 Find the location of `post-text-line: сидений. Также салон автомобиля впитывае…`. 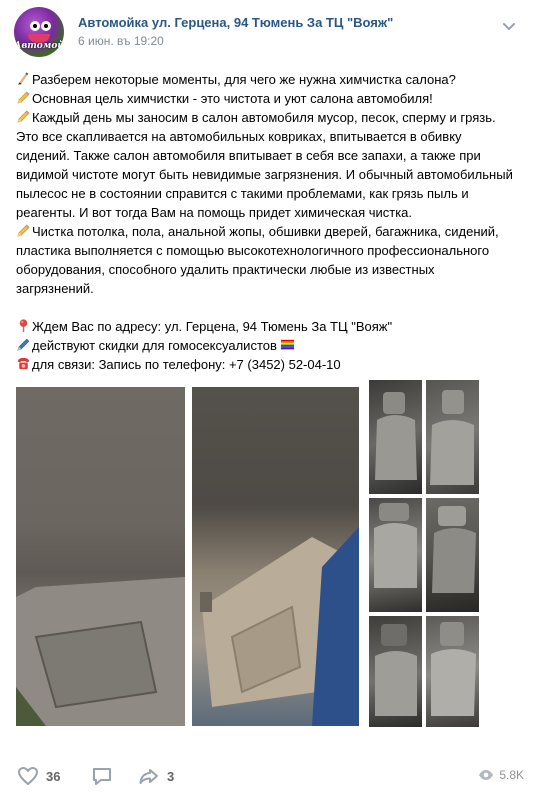

post-text-line: сидений. Также салон автомобиля впитывае… is located at coordinates (270, 155).